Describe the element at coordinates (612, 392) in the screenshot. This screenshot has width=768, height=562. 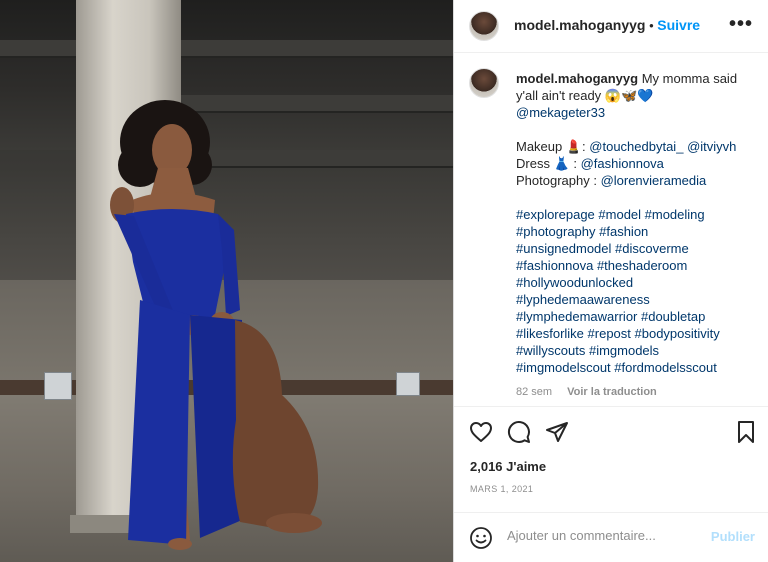
I see `see-translation-link: Voir la traduction` at that location.